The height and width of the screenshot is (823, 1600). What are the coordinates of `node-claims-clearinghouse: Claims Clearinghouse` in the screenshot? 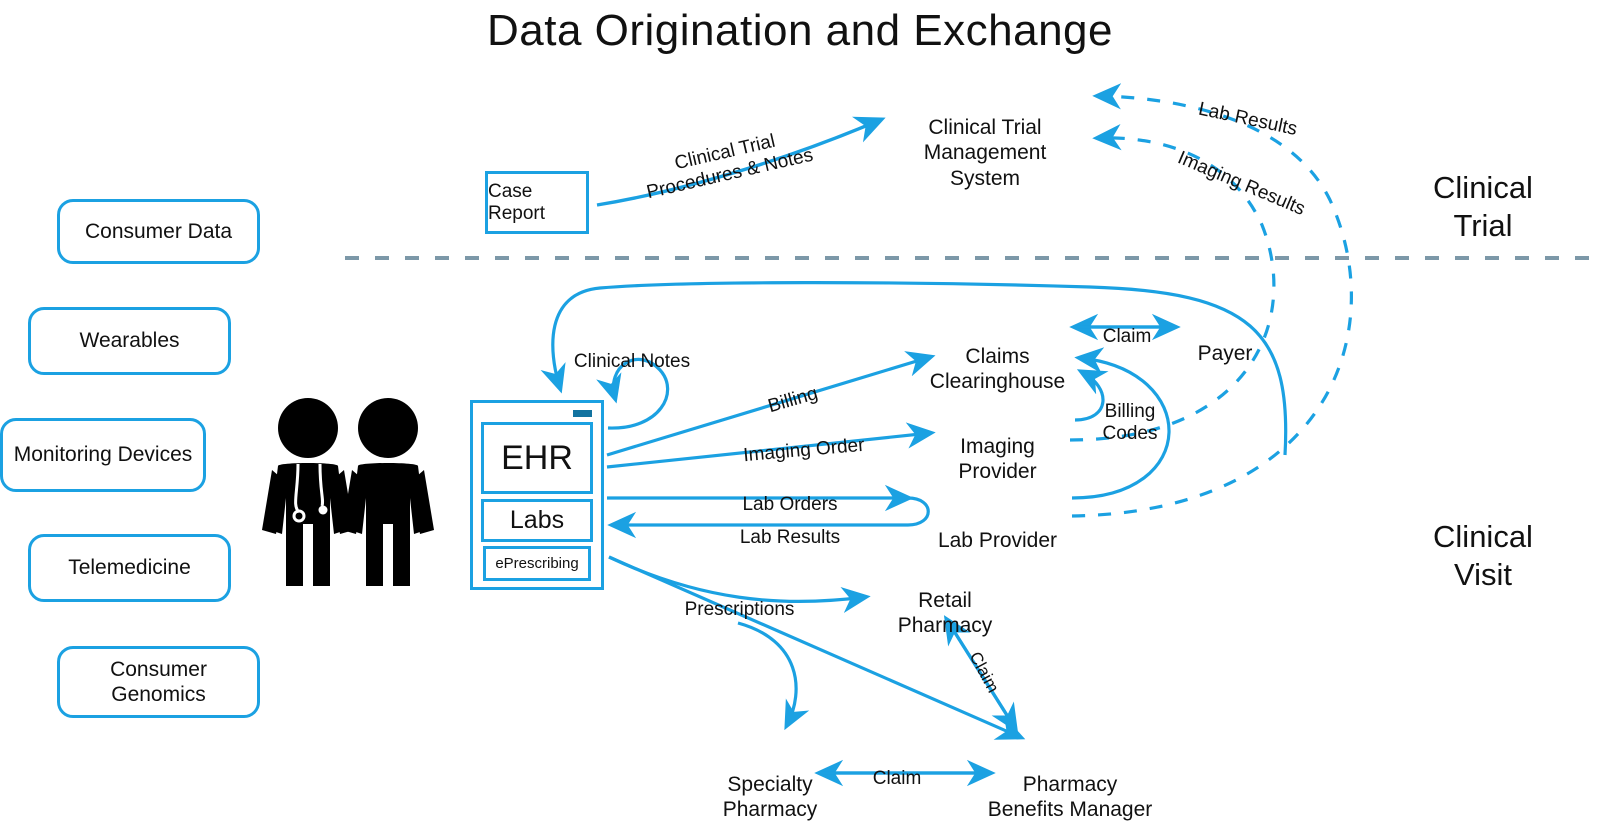 It's located at (997, 356).